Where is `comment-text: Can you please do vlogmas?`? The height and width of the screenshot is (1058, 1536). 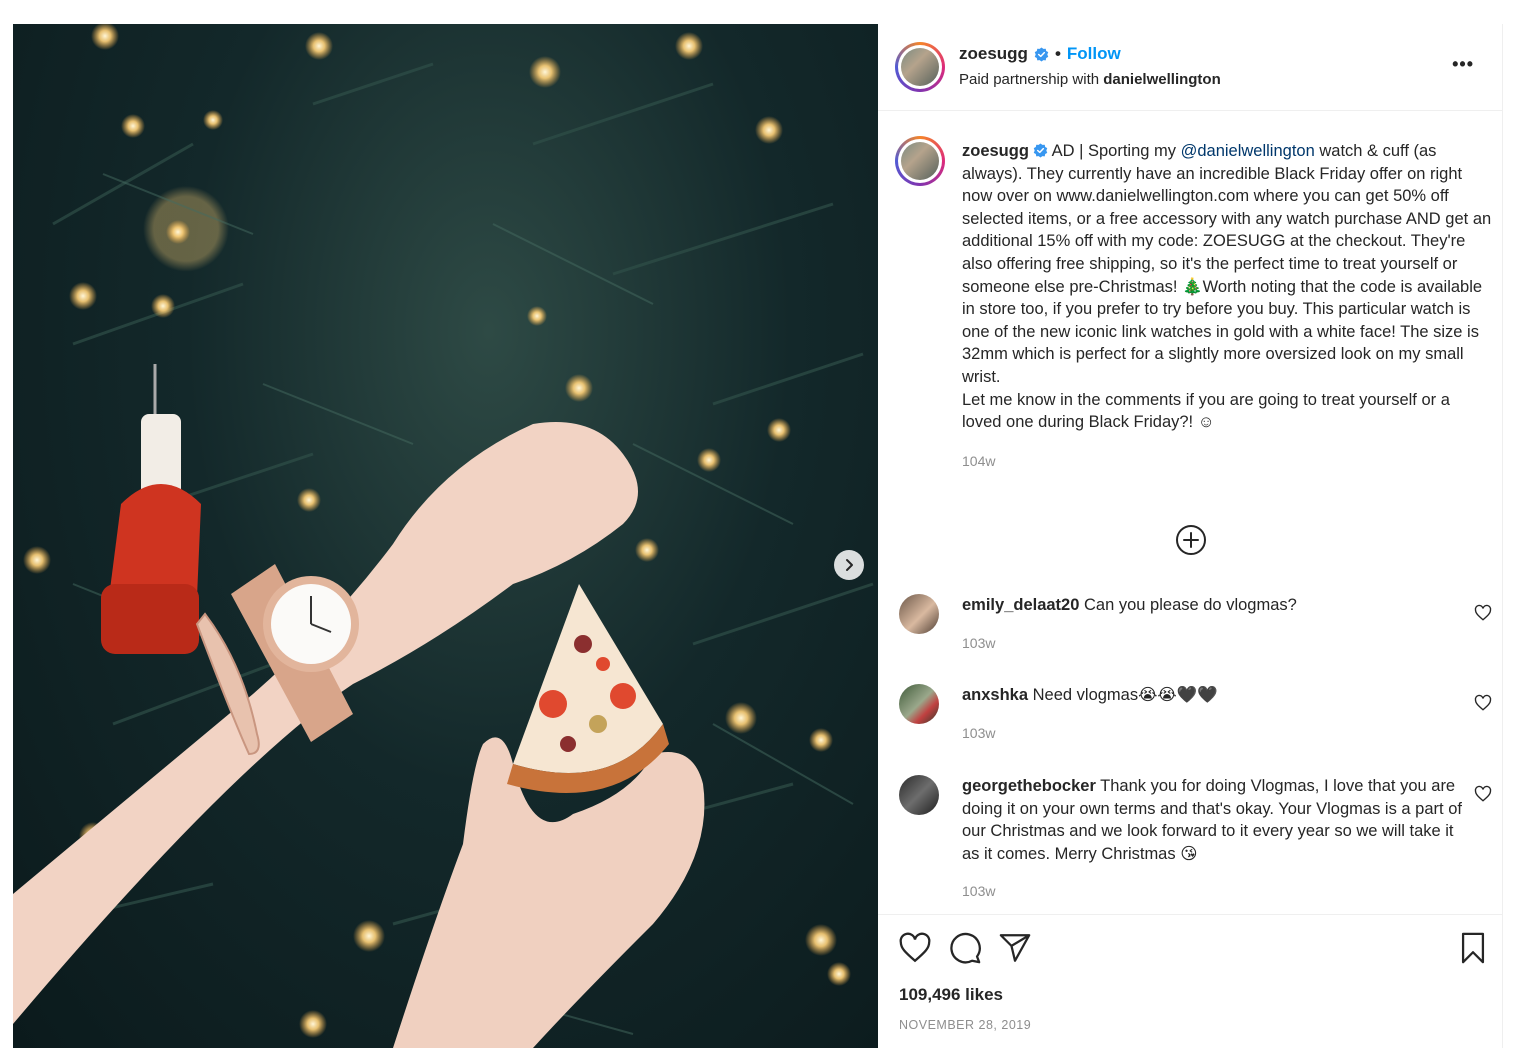
comment-text: Can you please do vlogmas? is located at coordinates (1188, 605).